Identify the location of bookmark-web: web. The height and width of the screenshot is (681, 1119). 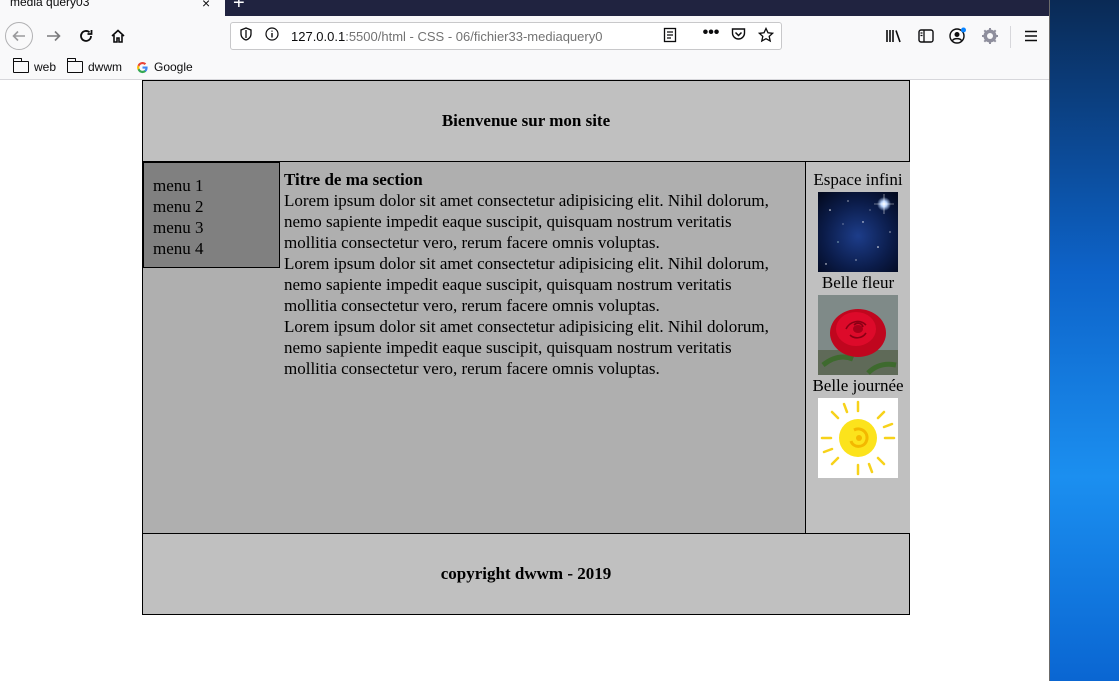
(35, 66).